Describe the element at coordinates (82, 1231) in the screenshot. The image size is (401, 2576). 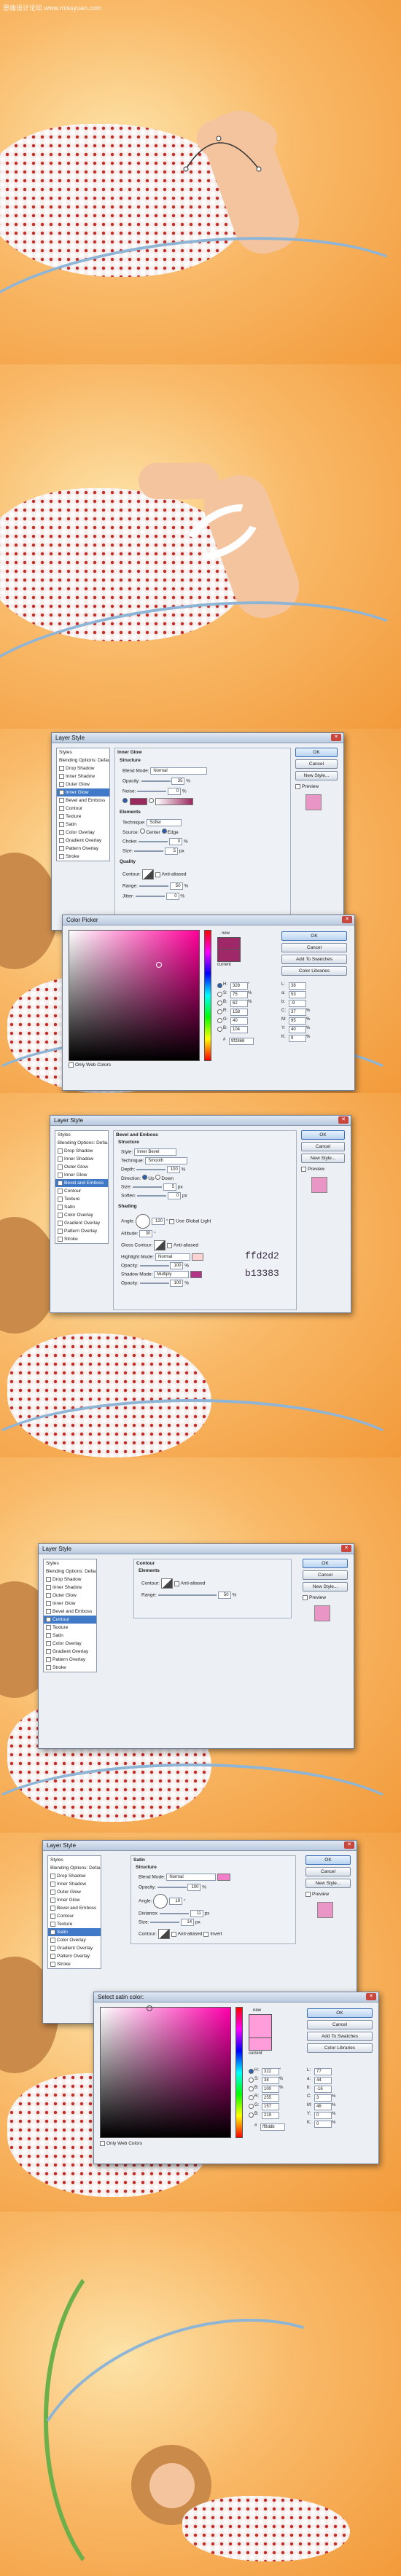
I see `styles-list-item: Pattern Overlay` at that location.